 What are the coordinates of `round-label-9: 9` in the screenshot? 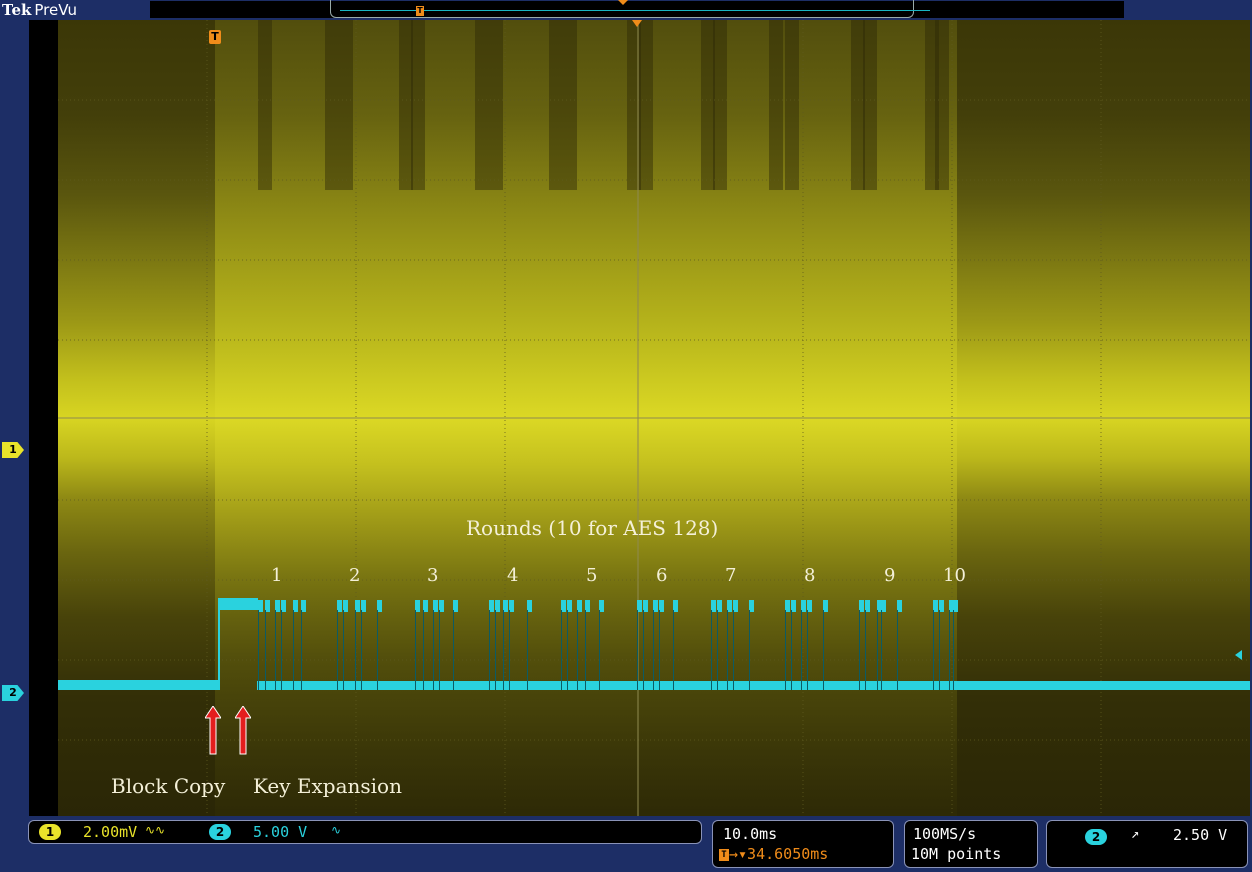 It's located at (890, 575).